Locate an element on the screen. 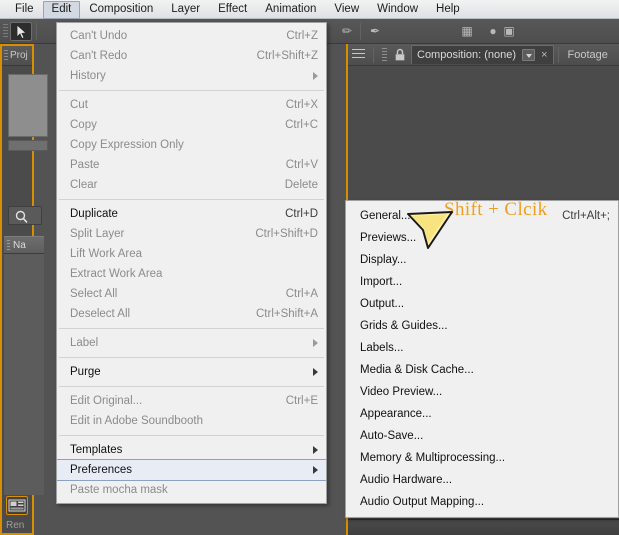 This screenshot has width=619, height=535. edit-menu-item-shortcut: Ctrl+Shift+D is located at coordinates (286, 234).